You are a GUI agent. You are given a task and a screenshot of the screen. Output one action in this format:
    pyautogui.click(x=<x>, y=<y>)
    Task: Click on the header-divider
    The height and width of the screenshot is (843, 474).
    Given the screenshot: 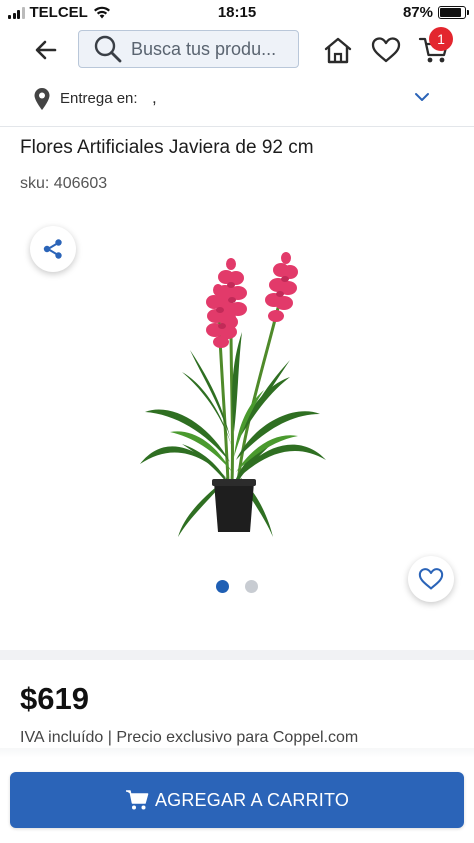 What is the action you would take?
    pyautogui.click(x=237, y=126)
    